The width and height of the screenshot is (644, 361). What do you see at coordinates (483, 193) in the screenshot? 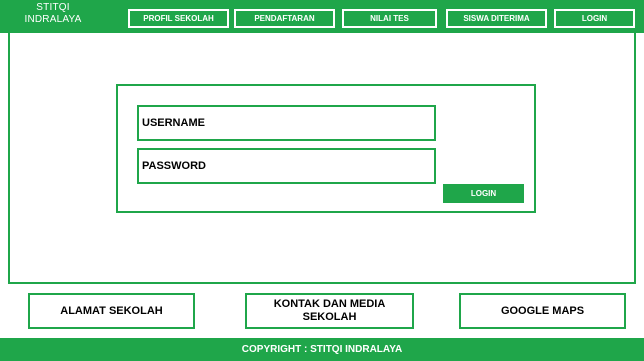
I see `login-submit-button: LOGIN` at bounding box center [483, 193].